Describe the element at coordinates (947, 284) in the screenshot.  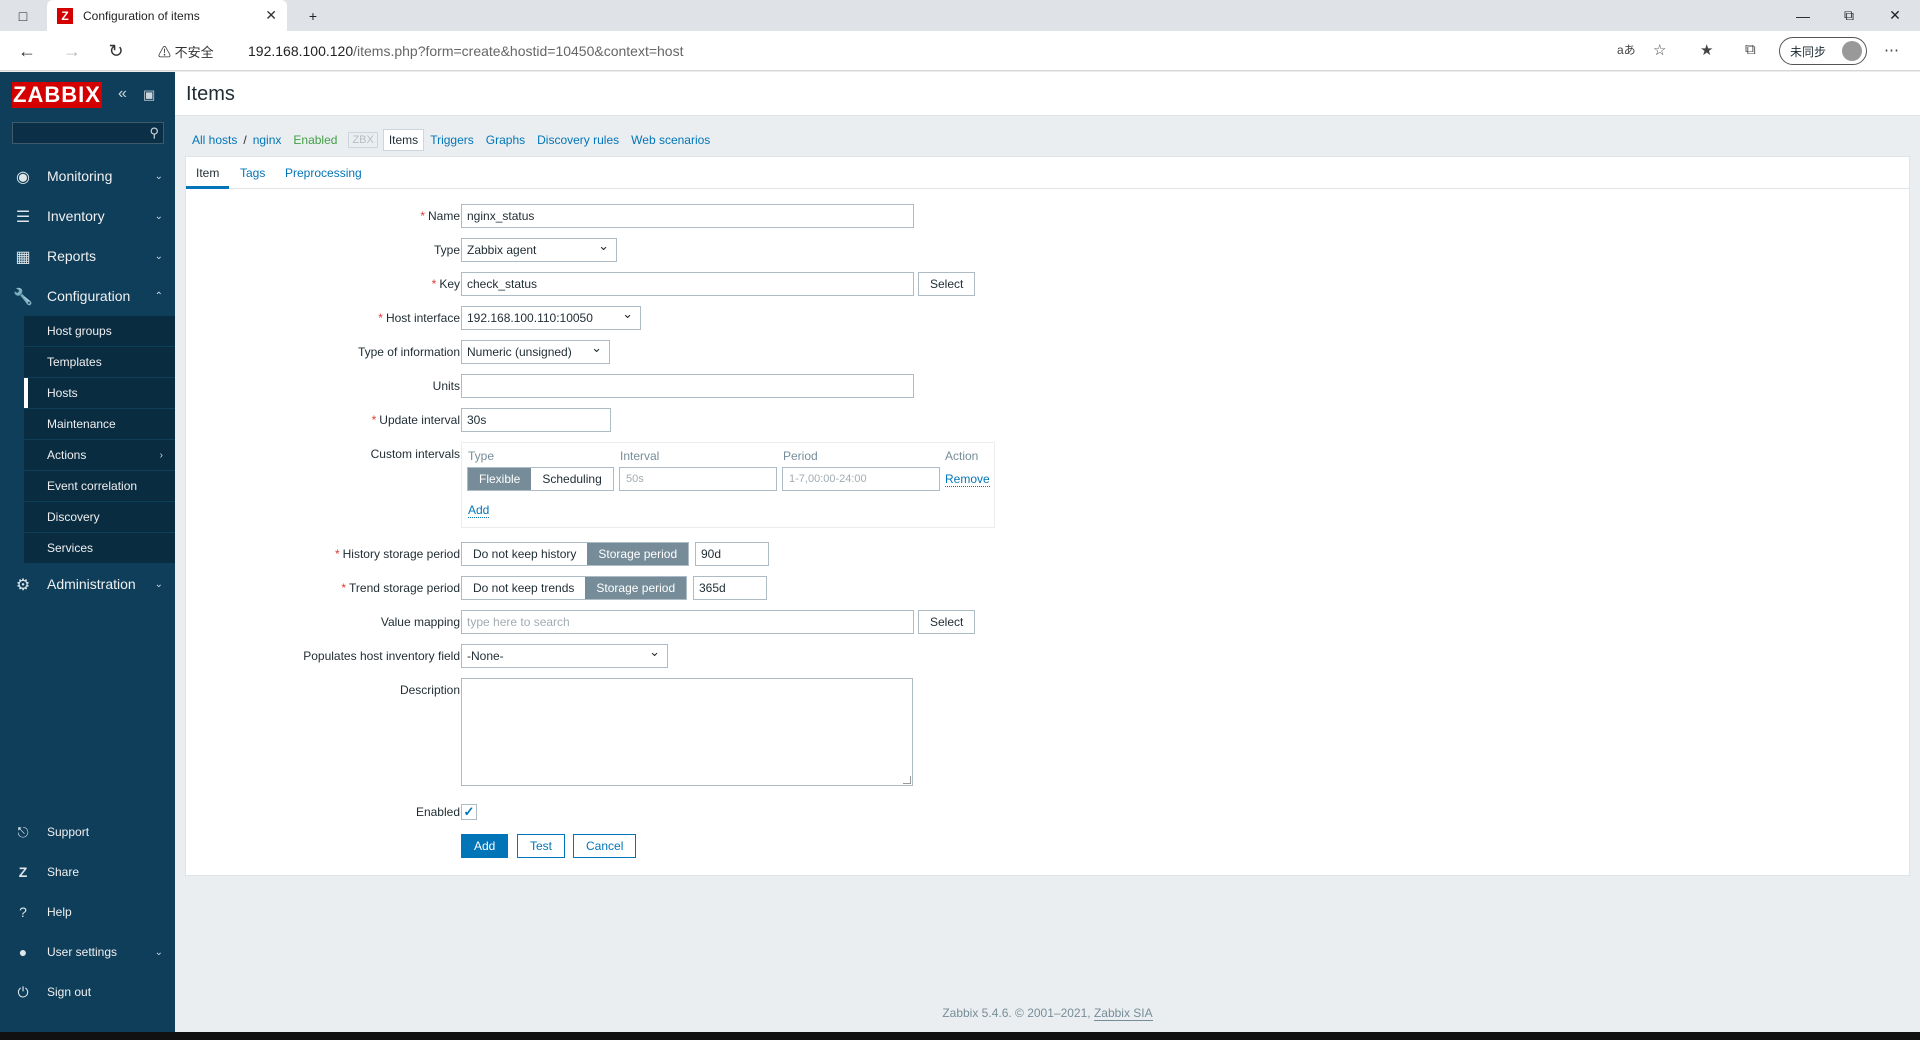
I see `key-select-button: Select` at that location.